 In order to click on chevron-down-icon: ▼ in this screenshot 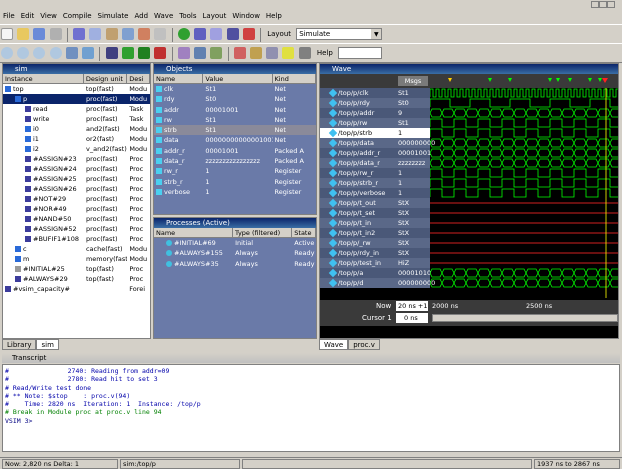, I will do `click(376, 34)`.